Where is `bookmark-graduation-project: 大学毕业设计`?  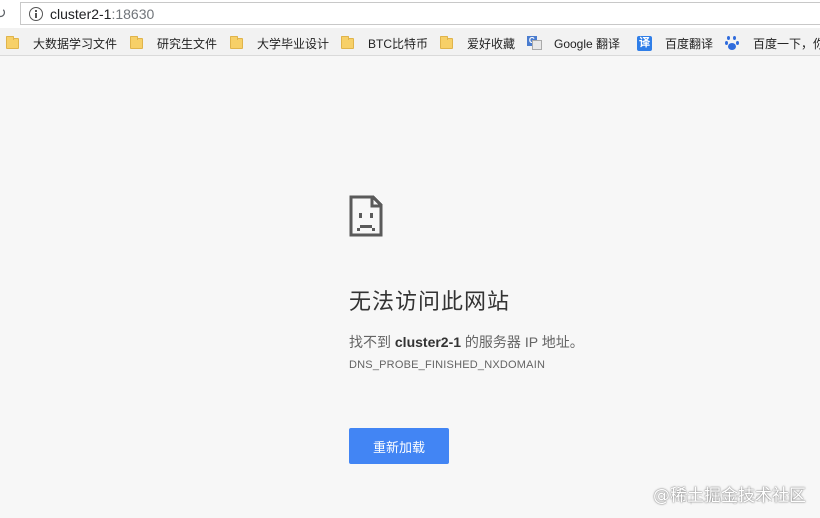 bookmark-graduation-project: 大学毕业设计 is located at coordinates (279, 43).